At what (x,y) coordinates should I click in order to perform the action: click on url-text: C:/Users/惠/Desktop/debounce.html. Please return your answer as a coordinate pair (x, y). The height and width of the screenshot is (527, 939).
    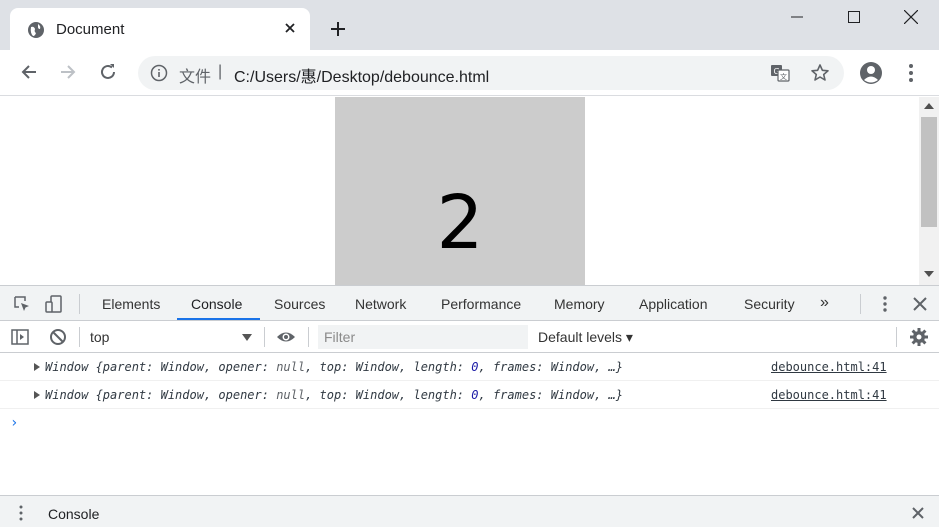
    Looking at the image, I should click on (361, 75).